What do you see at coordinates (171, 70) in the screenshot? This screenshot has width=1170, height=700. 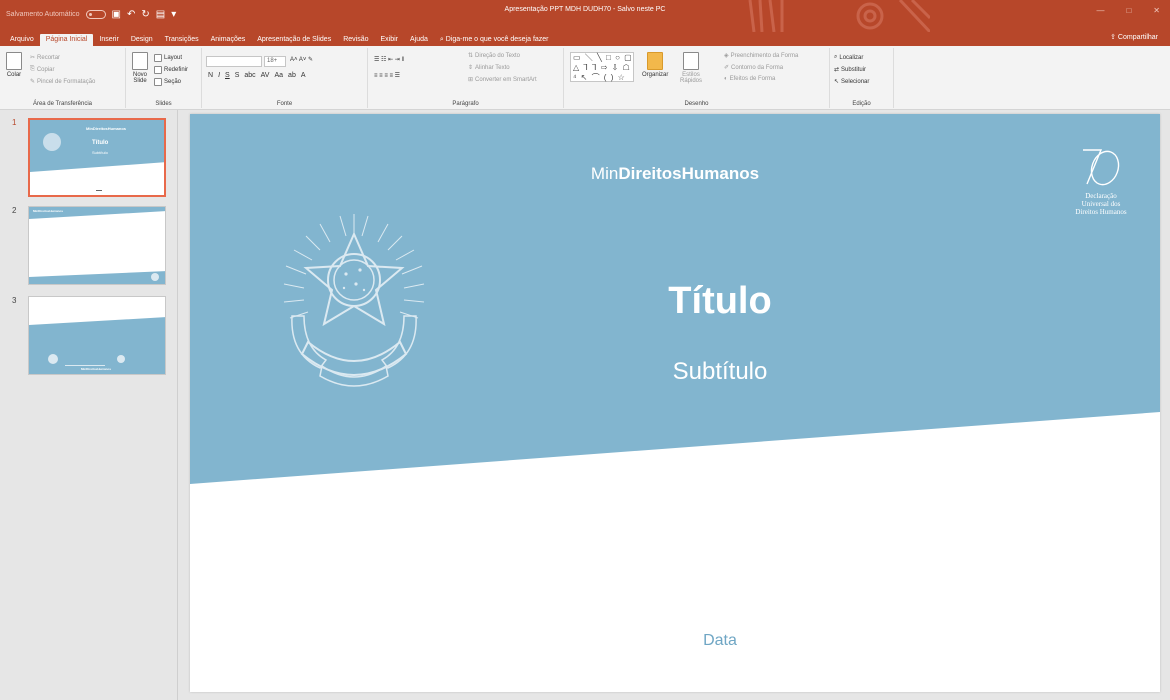 I see `reset-button: Redefinir` at bounding box center [171, 70].